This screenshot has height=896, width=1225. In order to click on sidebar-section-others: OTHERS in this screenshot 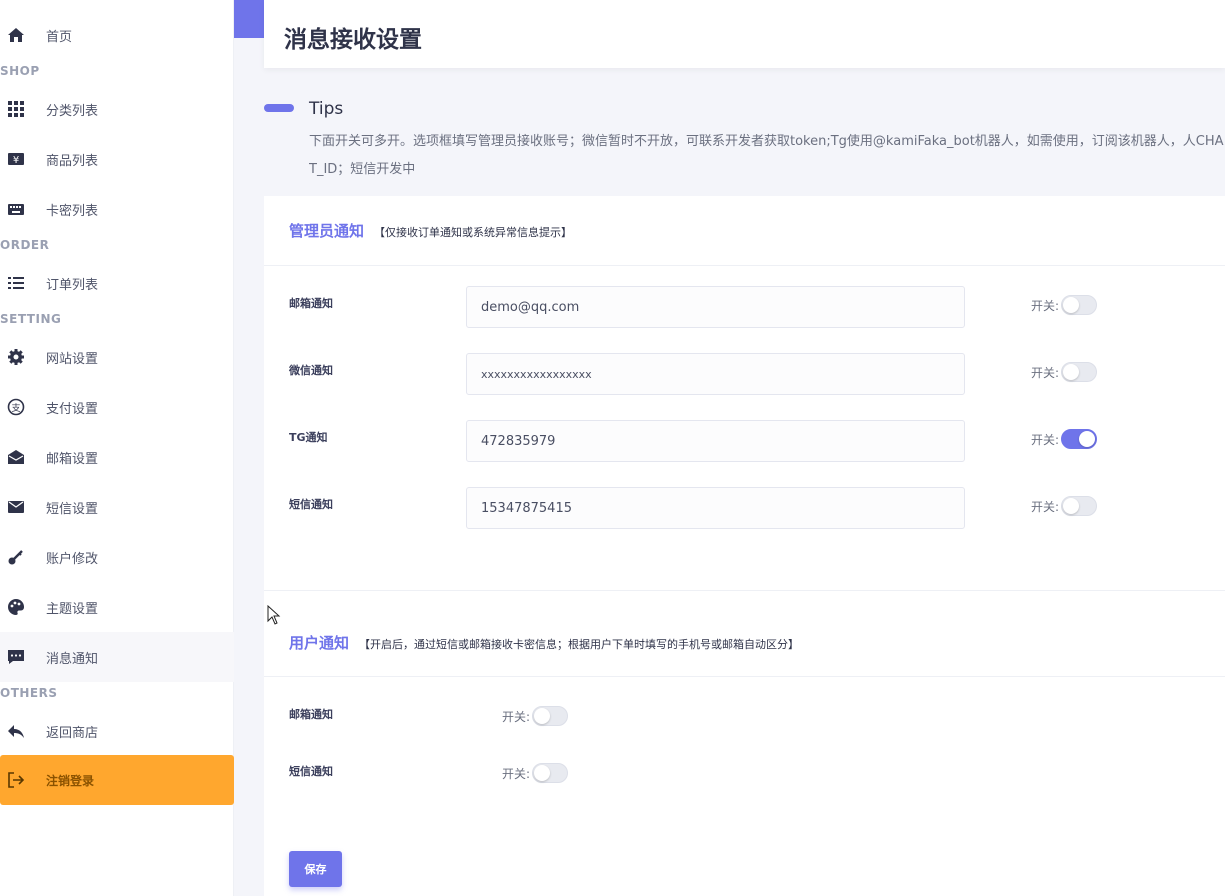, I will do `click(29, 693)`.